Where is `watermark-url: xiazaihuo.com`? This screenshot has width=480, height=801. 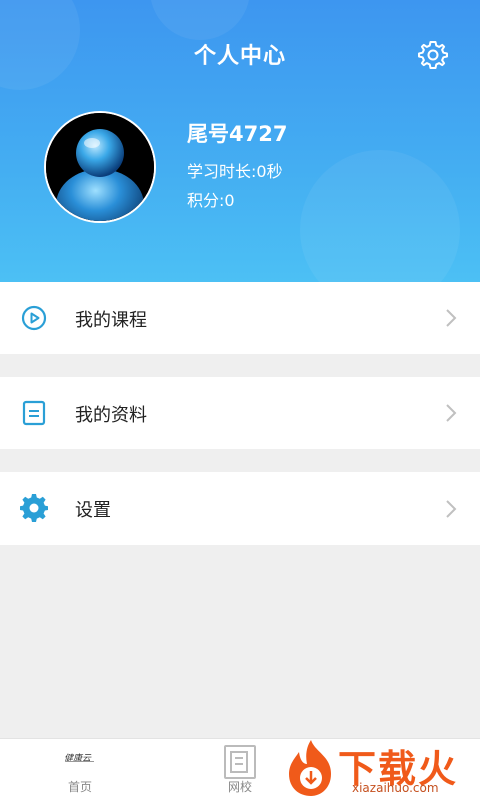
watermark-url: xiazaihuo.com is located at coordinates (395, 788).